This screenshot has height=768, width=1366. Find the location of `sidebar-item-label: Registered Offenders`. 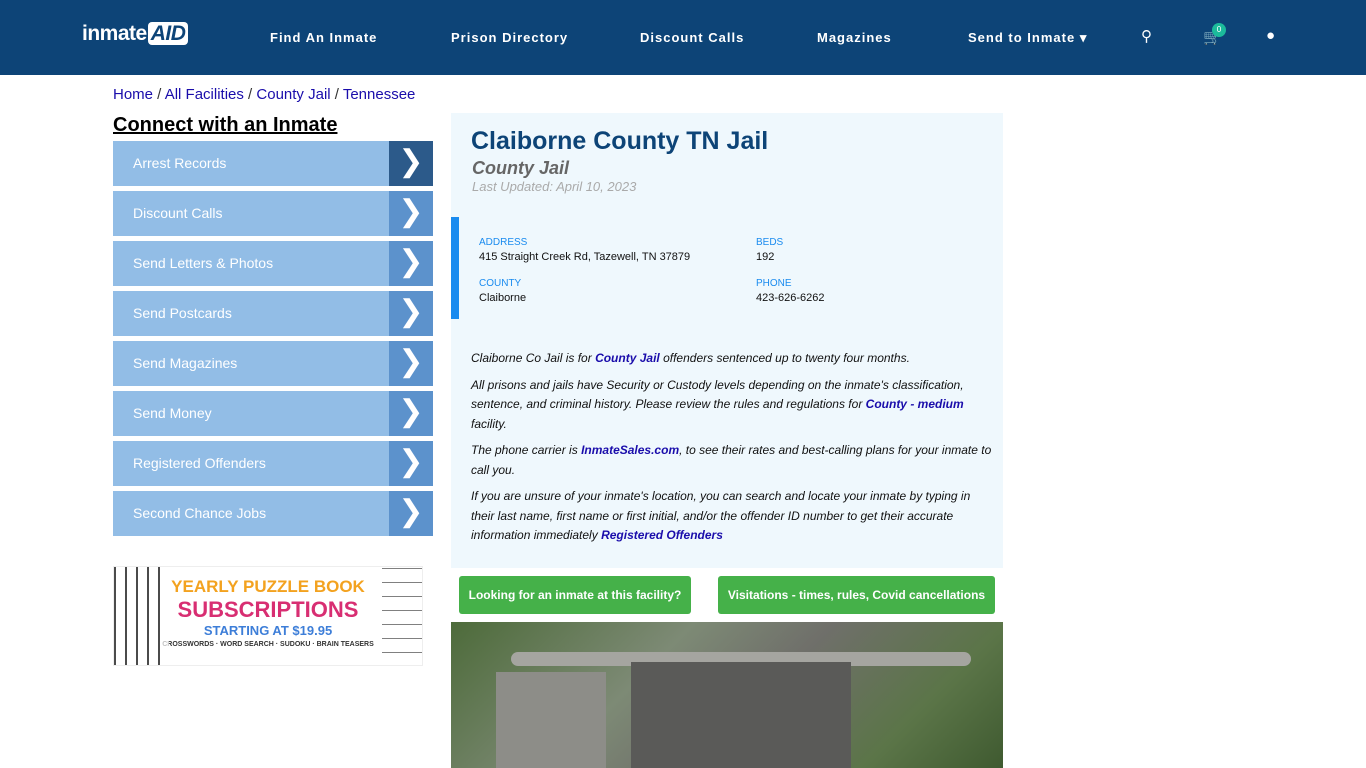

sidebar-item-label: Registered Offenders is located at coordinates (199, 463).